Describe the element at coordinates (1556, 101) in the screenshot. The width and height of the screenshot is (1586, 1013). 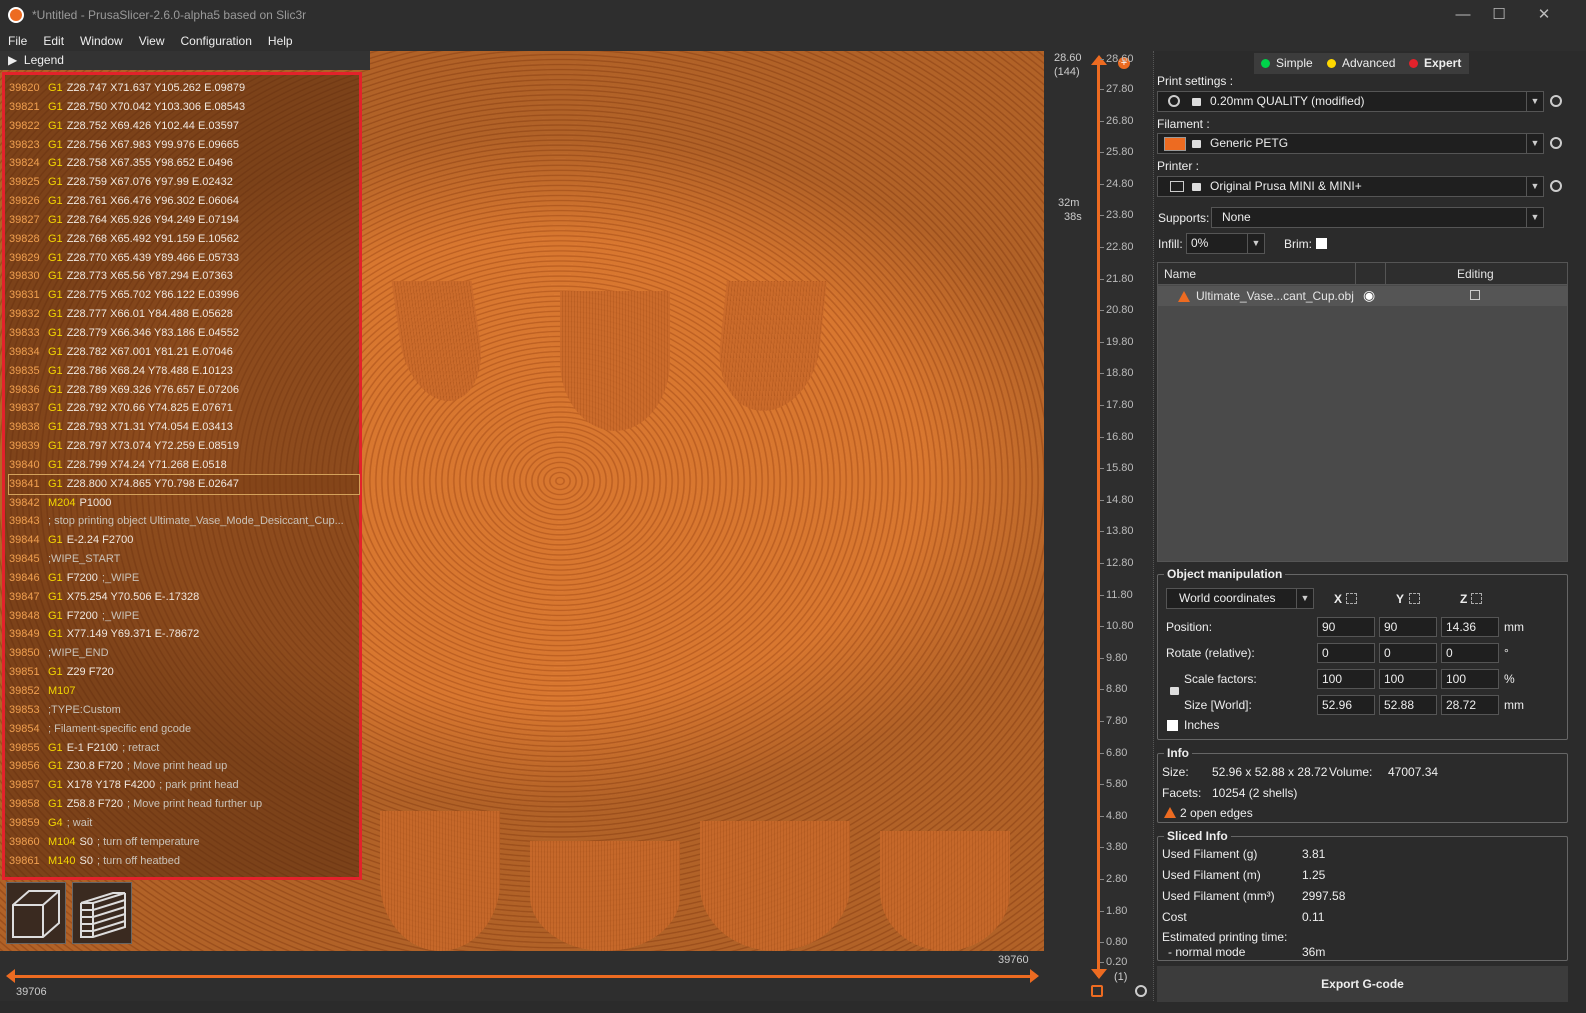
I see `print-settings-gear-icon` at that location.